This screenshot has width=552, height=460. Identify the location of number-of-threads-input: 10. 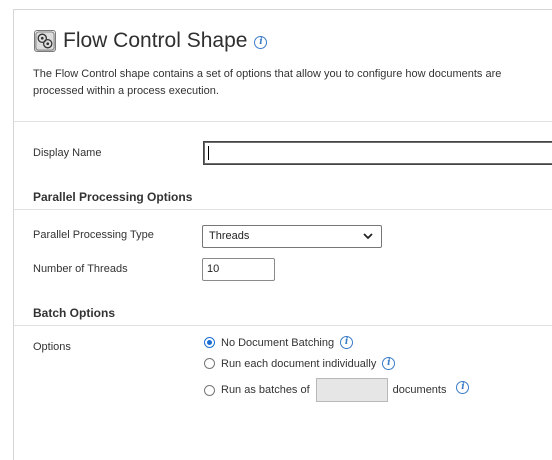
(238, 269).